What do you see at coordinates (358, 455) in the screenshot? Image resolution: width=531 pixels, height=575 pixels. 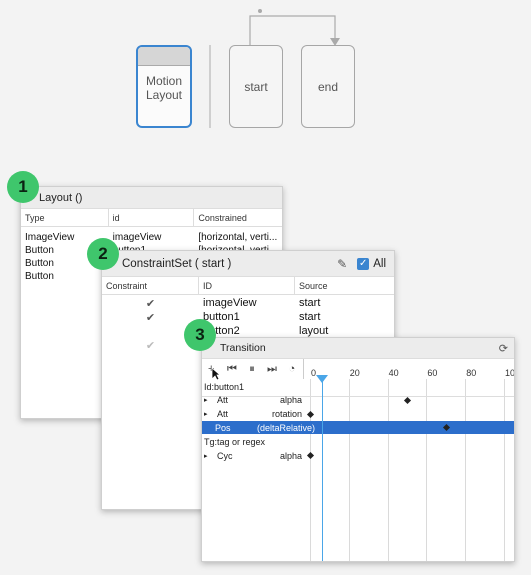 I see `timeline-track: ▸ Cyc alpha` at bounding box center [358, 455].